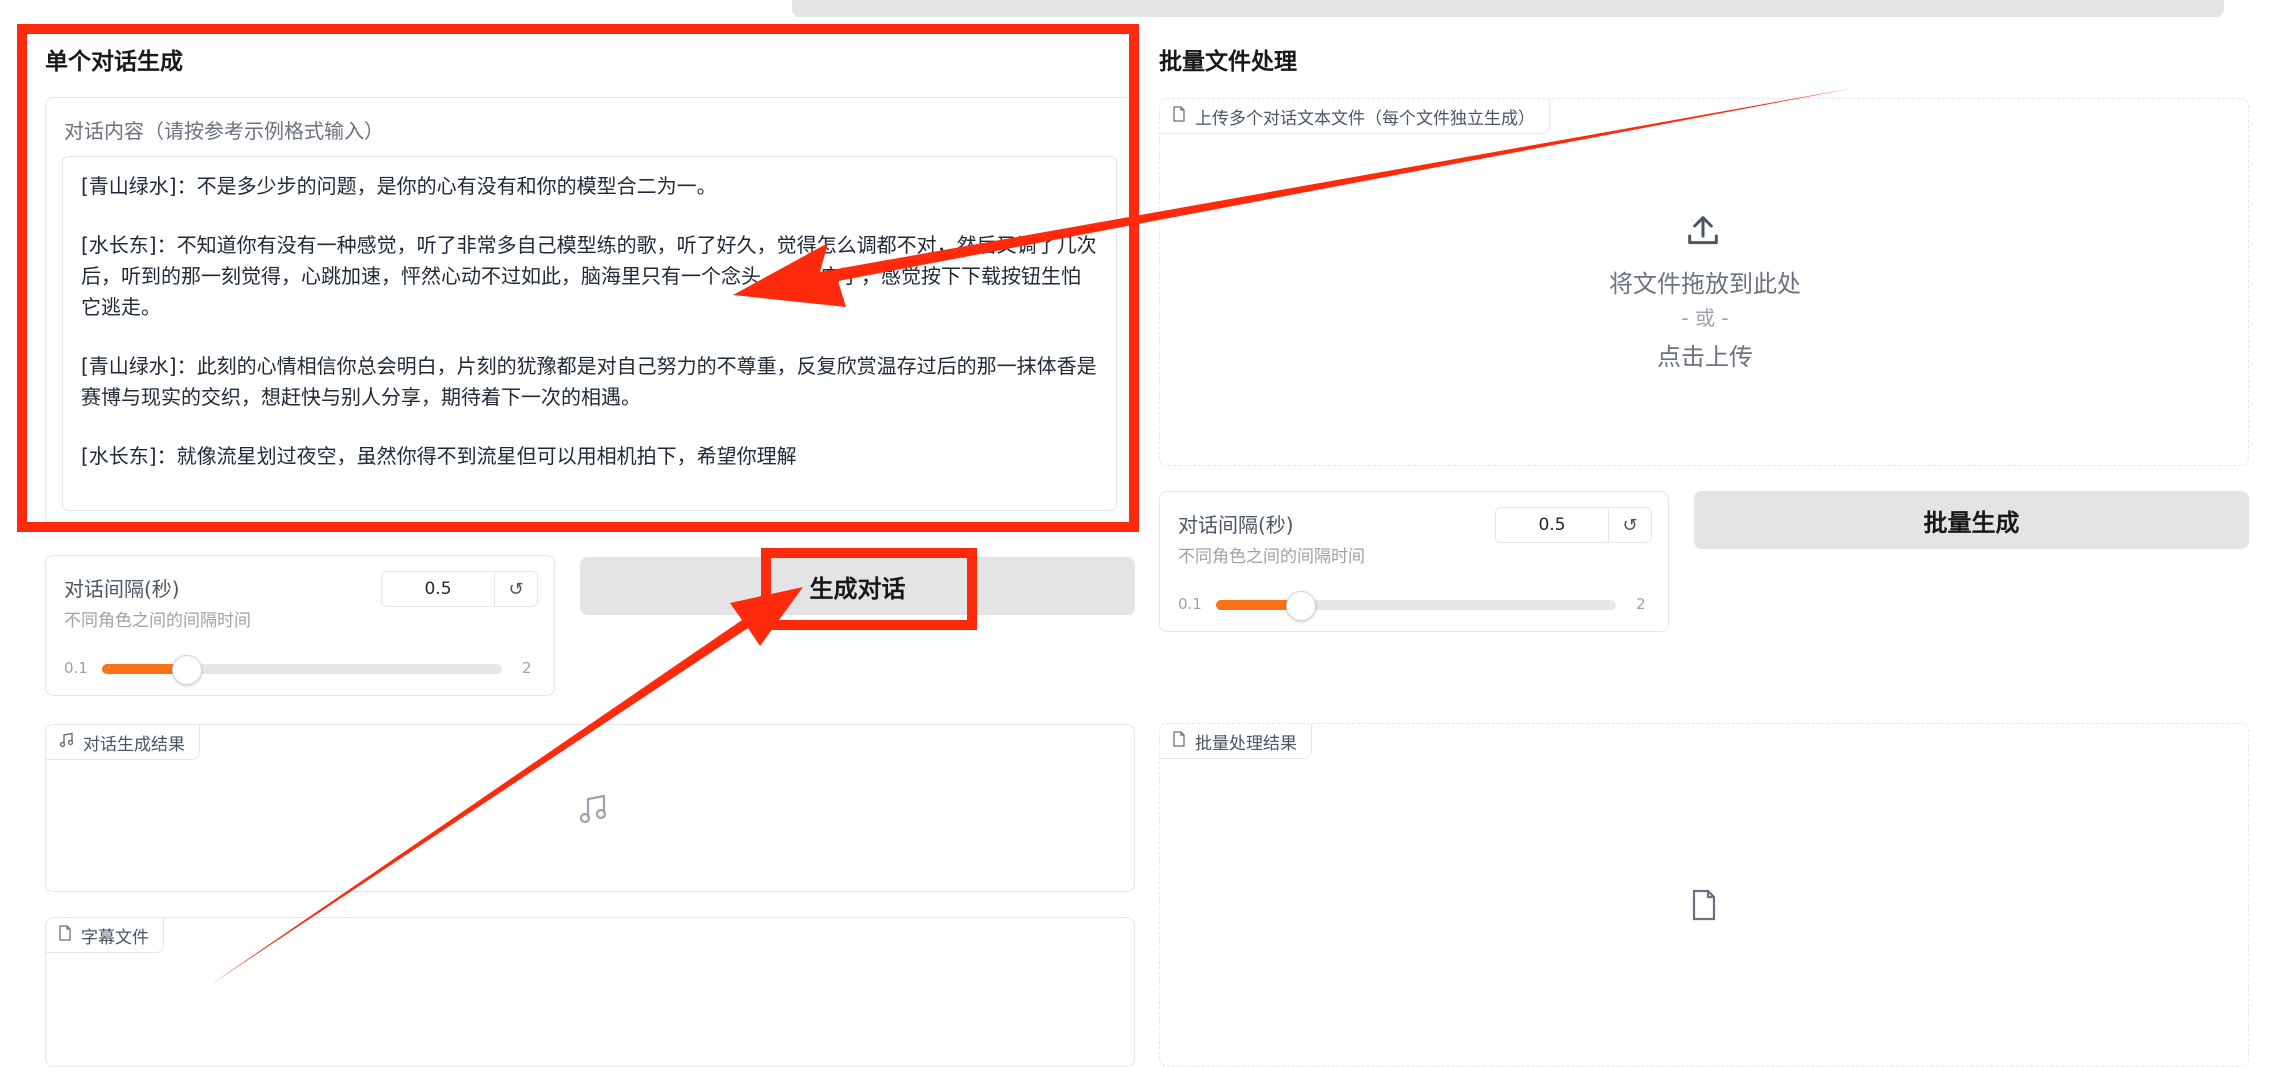 Image resolution: width=2284 pixels, height=1067 pixels. What do you see at coordinates (302, 670) in the screenshot?
I see `single-interval-slider` at bounding box center [302, 670].